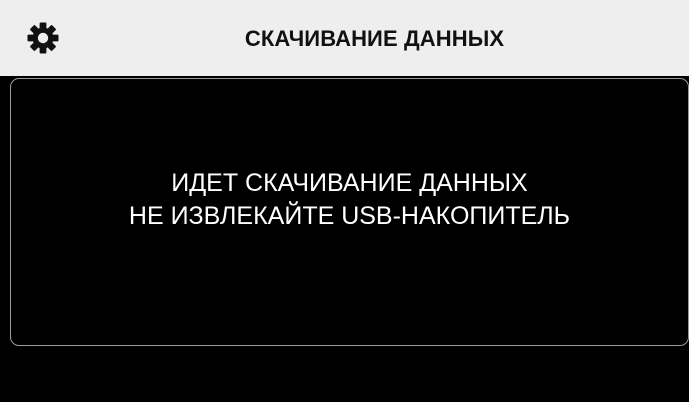 The width and height of the screenshot is (689, 402). What do you see at coordinates (349, 216) in the screenshot?
I see `status-message-line-2: НЕ ИЗВЛЕКАЙТЕ USB-НАКОПИТЕЛЬ` at bounding box center [349, 216].